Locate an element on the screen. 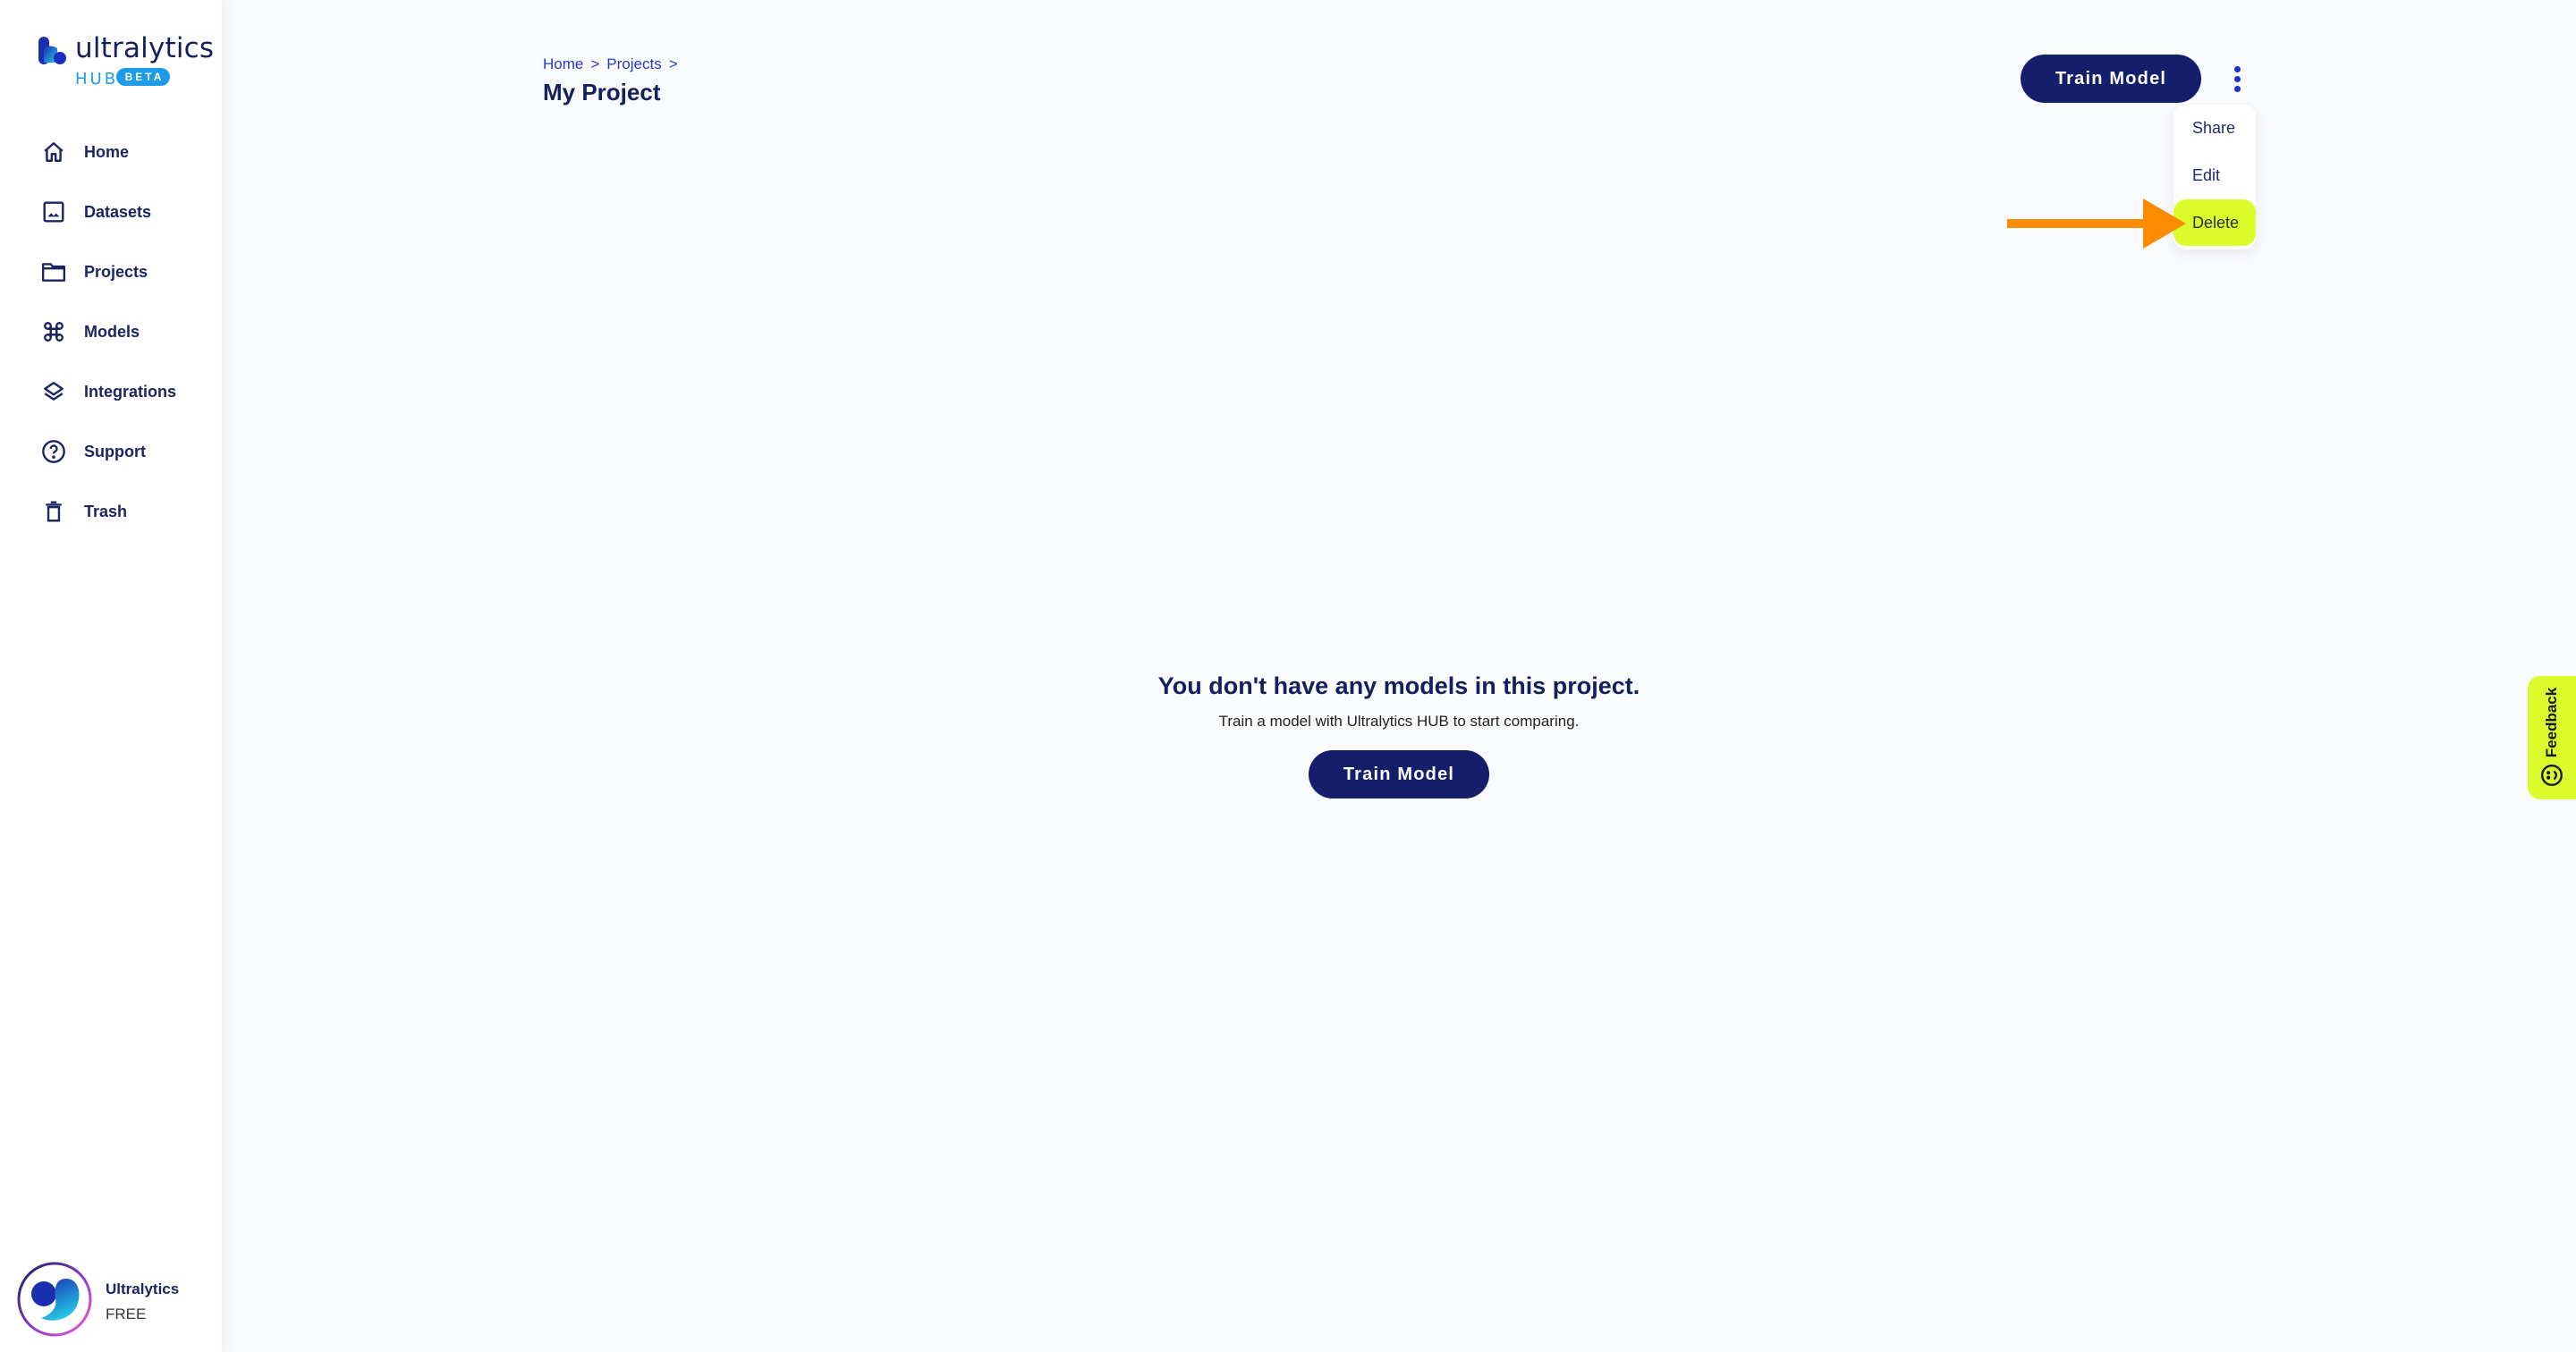 The width and height of the screenshot is (2576, 1352). command-icon is located at coordinates (53, 331).